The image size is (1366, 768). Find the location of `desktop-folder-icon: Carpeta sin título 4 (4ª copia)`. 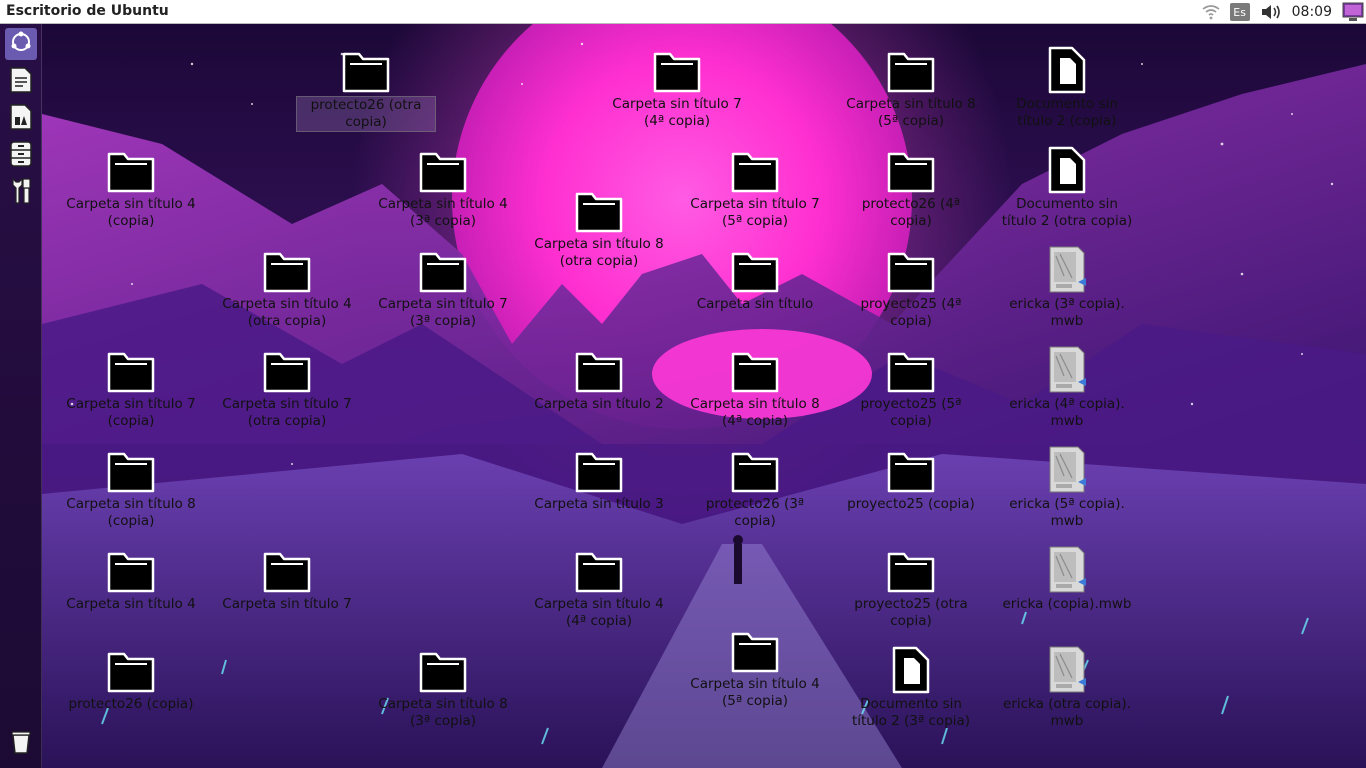

desktop-folder-icon: Carpeta sin título 4 (4ª copia) is located at coordinates (599, 588).